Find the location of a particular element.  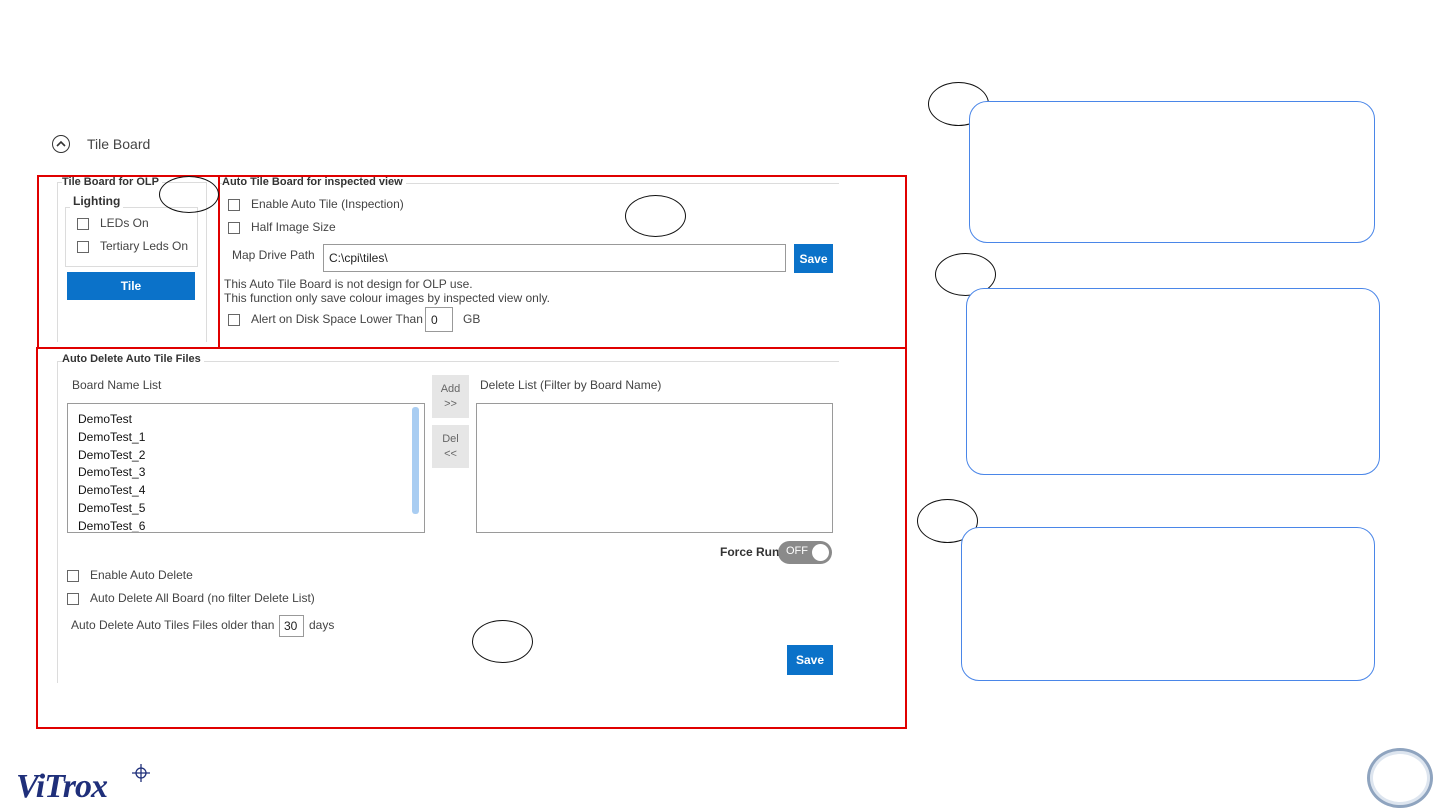

section-title: Tile Board is located at coordinates (119, 144).